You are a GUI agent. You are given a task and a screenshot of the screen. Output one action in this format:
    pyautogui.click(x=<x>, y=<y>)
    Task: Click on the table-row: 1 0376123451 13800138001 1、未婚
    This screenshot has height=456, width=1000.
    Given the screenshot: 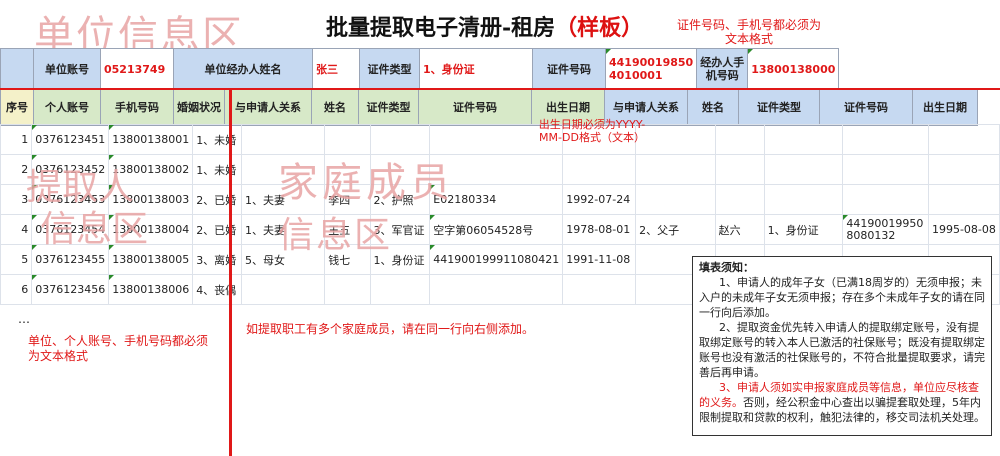 What is the action you would take?
    pyautogui.click(x=500, y=139)
    